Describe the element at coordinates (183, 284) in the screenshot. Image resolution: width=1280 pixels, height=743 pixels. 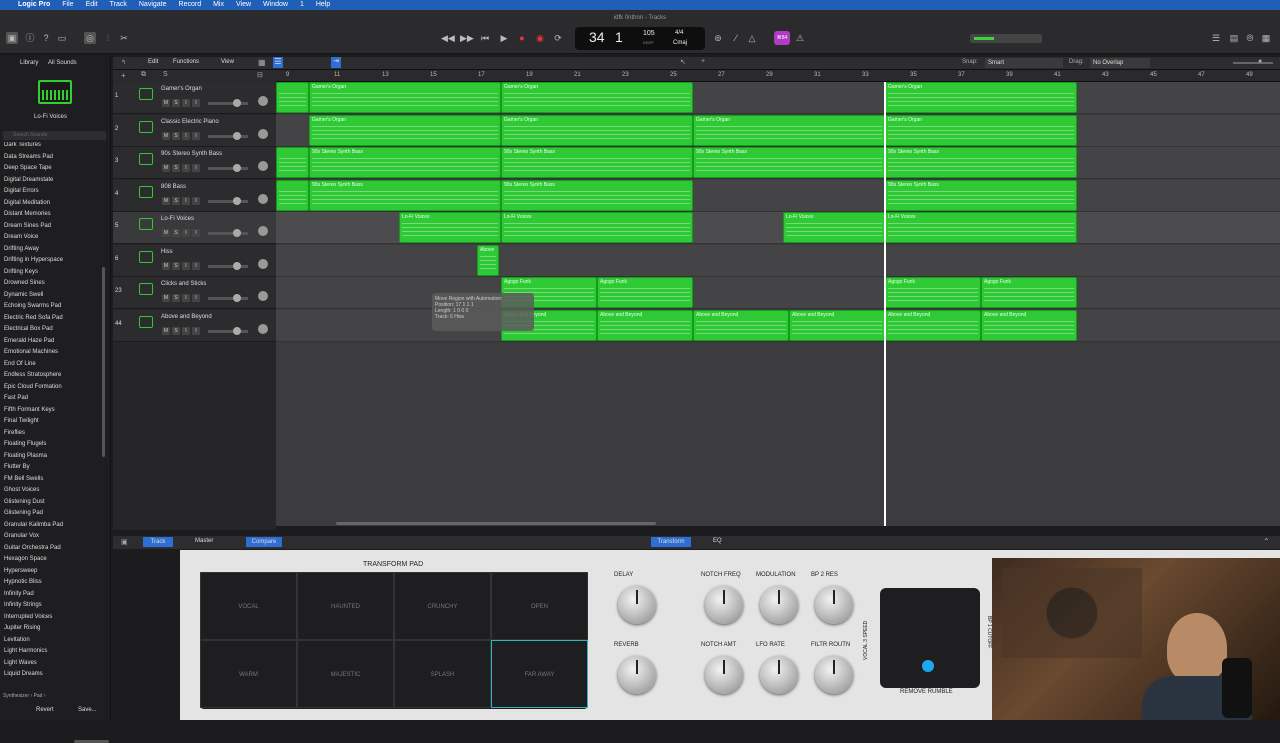
I see `track-name: Clicks and Sticks` at that location.